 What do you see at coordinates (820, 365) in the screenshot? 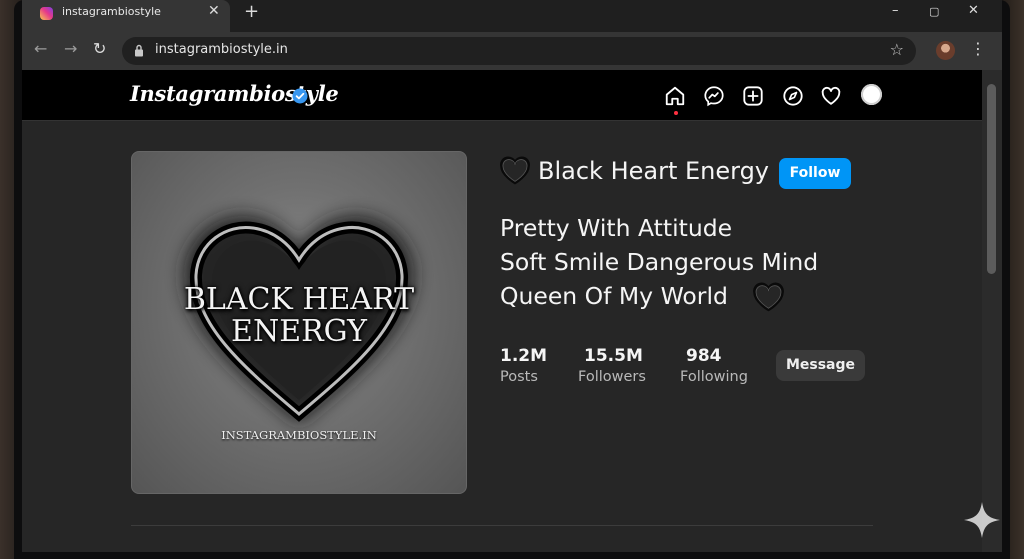
I see `message-button: Message` at bounding box center [820, 365].